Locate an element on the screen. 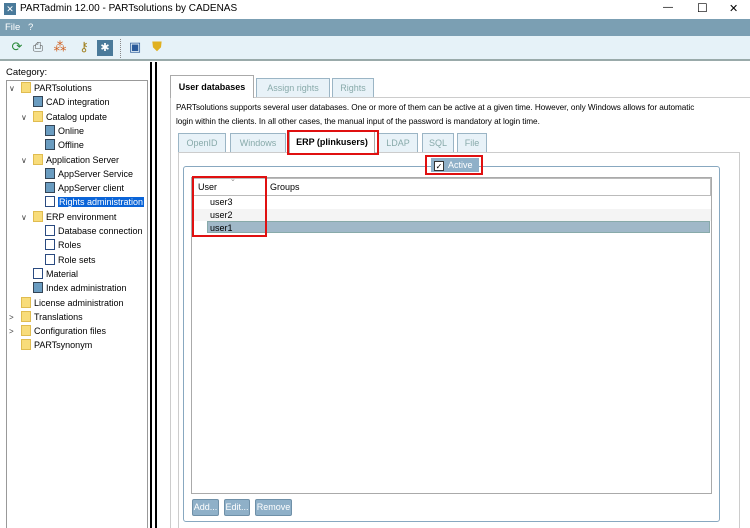 The image size is (750, 528). tree-item: License administration is located at coordinates (72, 303).